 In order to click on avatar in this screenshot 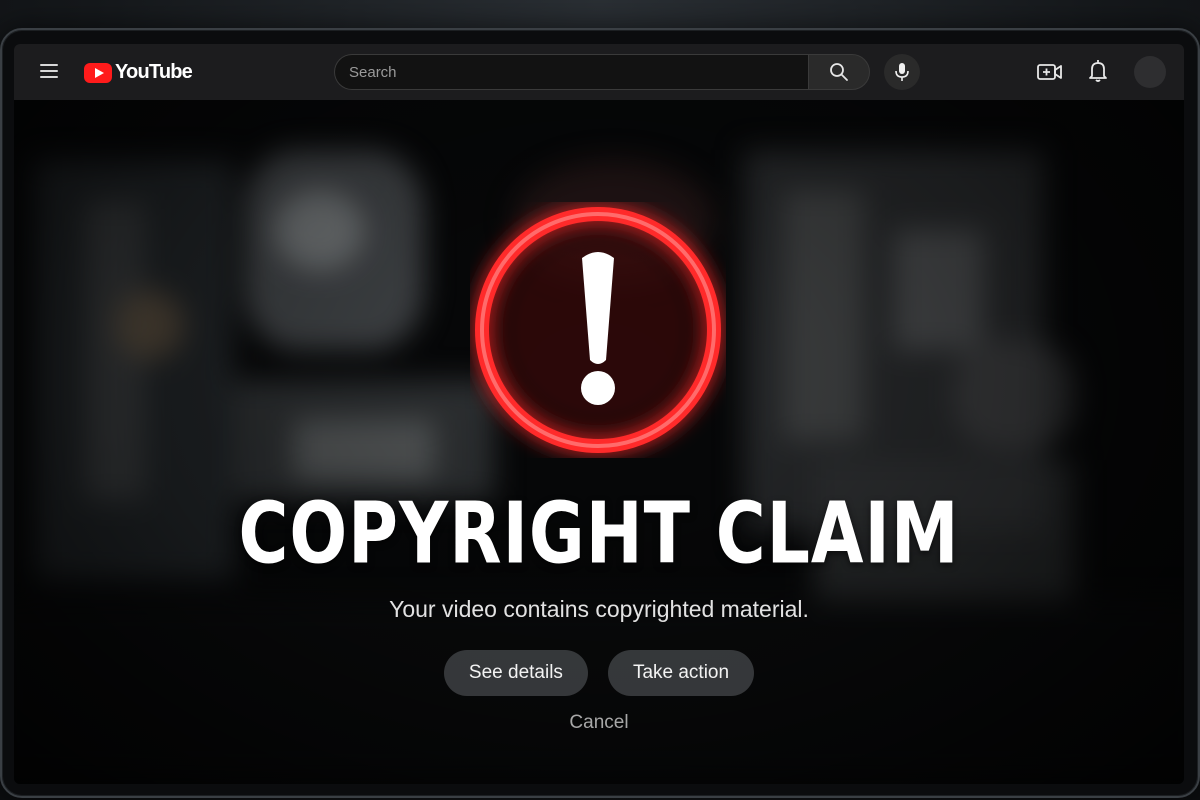, I will do `click(1150, 72)`.